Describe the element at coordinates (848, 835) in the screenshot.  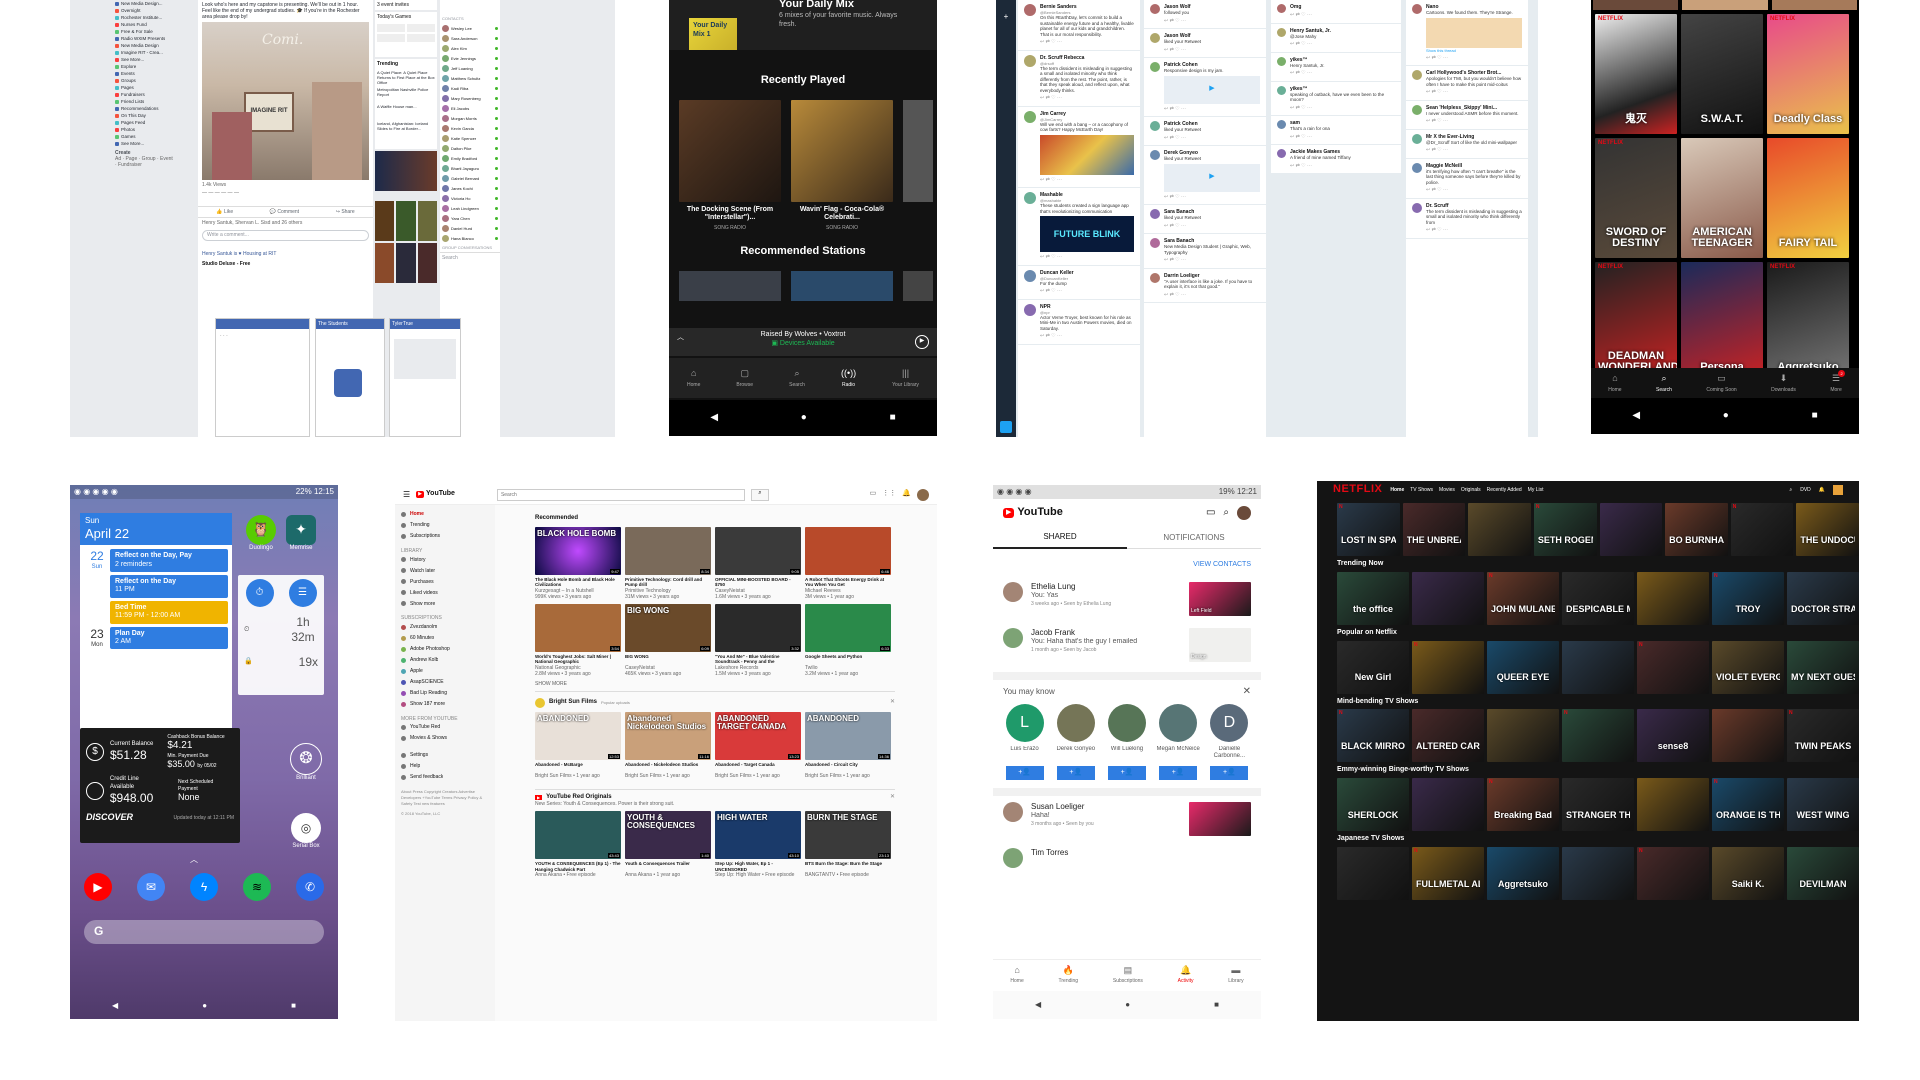
I see `video-thumbnail: BURN THE STAGE 23:13` at that location.